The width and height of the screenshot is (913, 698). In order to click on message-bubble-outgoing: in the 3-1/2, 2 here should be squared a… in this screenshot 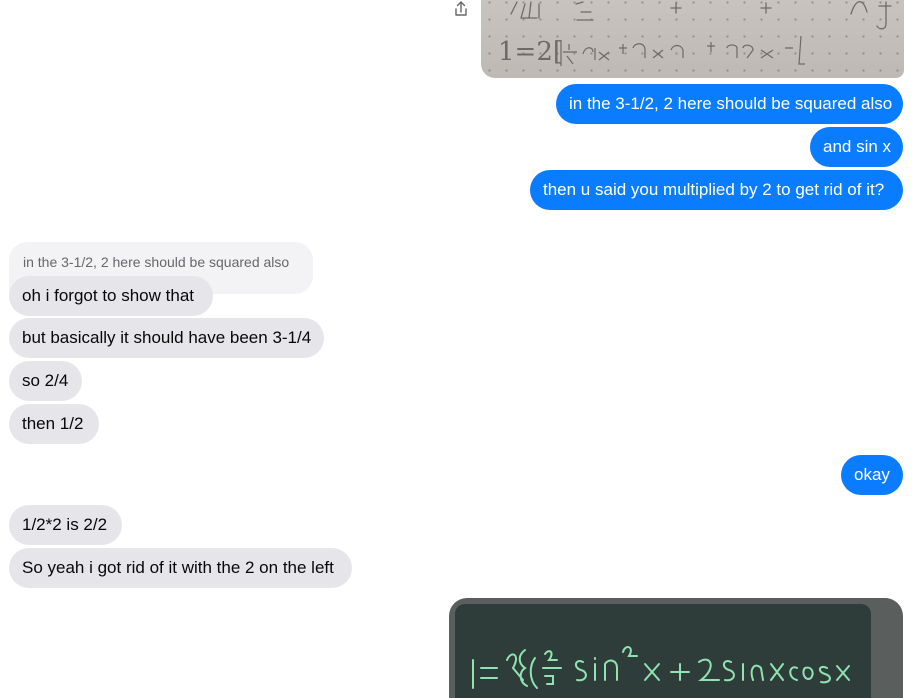, I will do `click(729, 104)`.